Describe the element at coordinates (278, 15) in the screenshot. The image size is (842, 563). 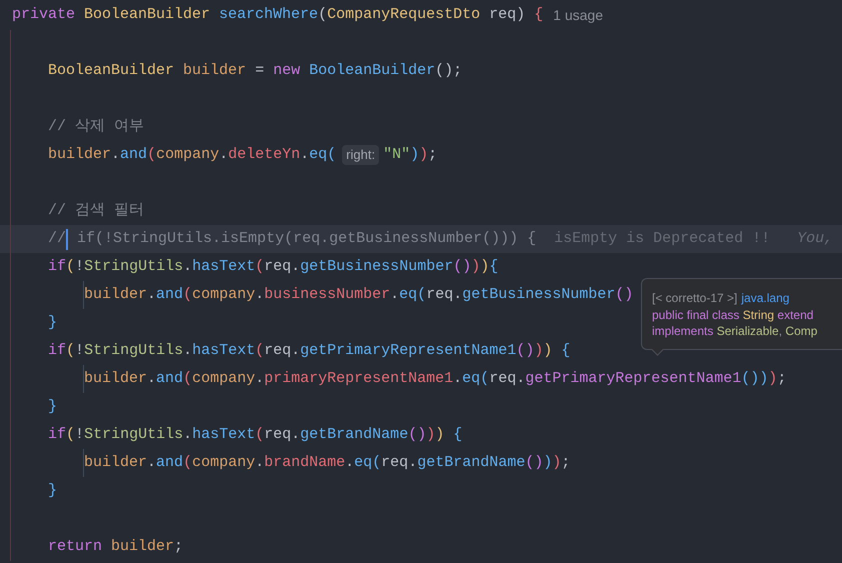
I see `code-text: private BooleanBuilder searchWhere(CompanyRequestDto req) {` at that location.